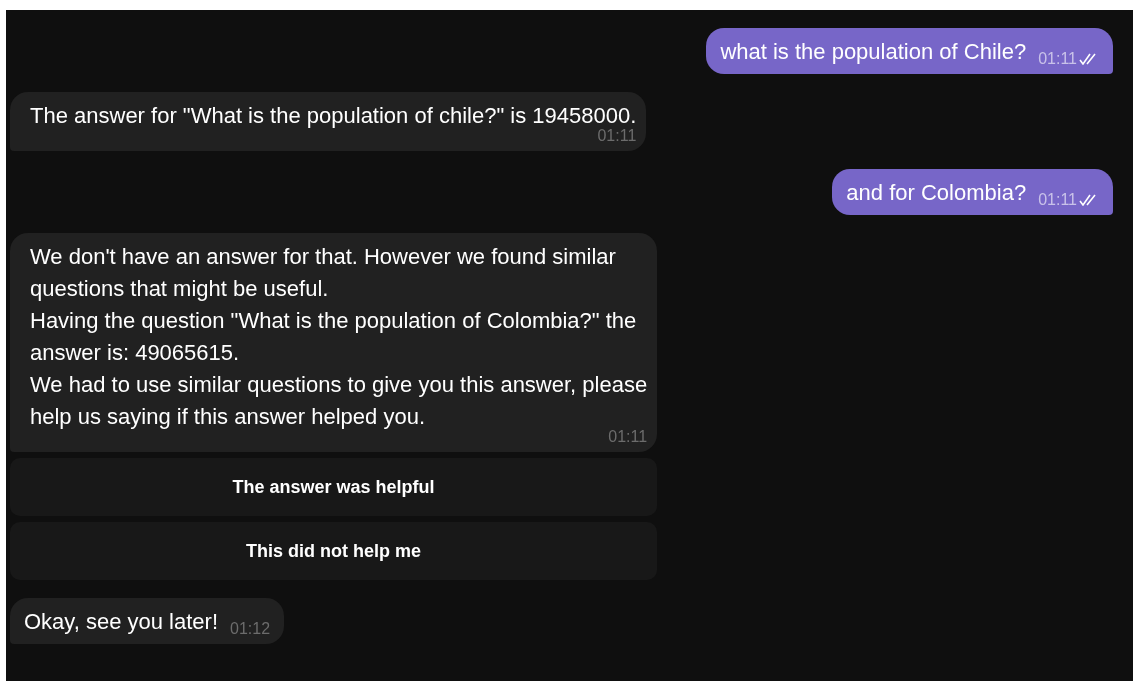 This screenshot has width=1133, height=681. I want to click on message-time: 01:12, so click(250, 629).